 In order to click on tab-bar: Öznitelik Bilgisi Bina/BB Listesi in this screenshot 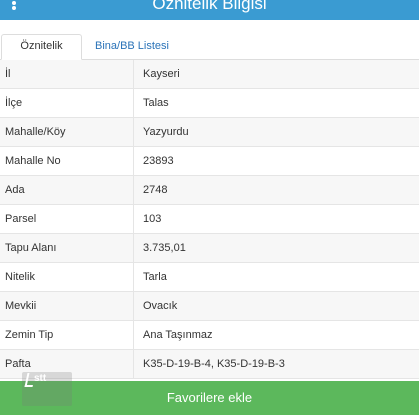, I will do `click(209, 47)`.